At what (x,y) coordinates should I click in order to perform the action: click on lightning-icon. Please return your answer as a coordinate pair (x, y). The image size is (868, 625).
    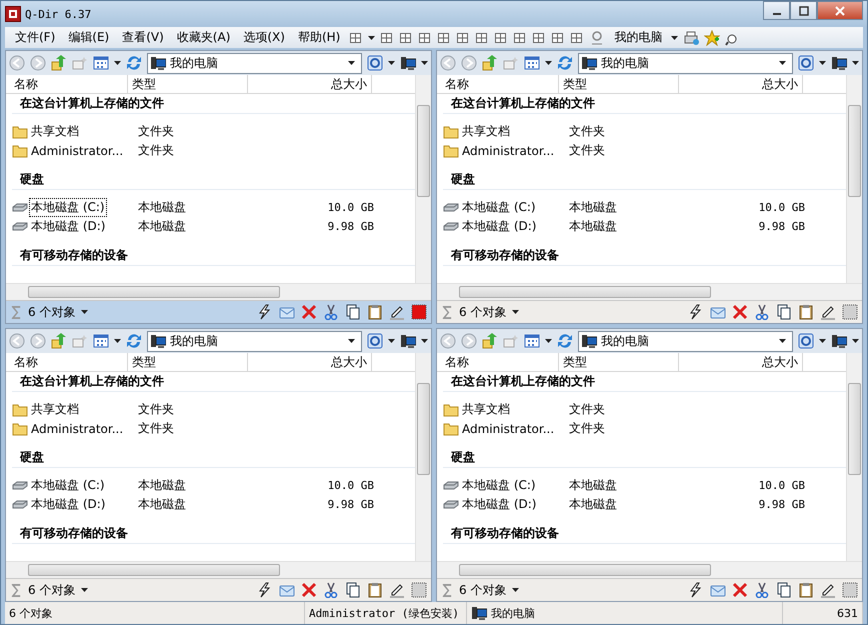
    Looking at the image, I should click on (696, 590).